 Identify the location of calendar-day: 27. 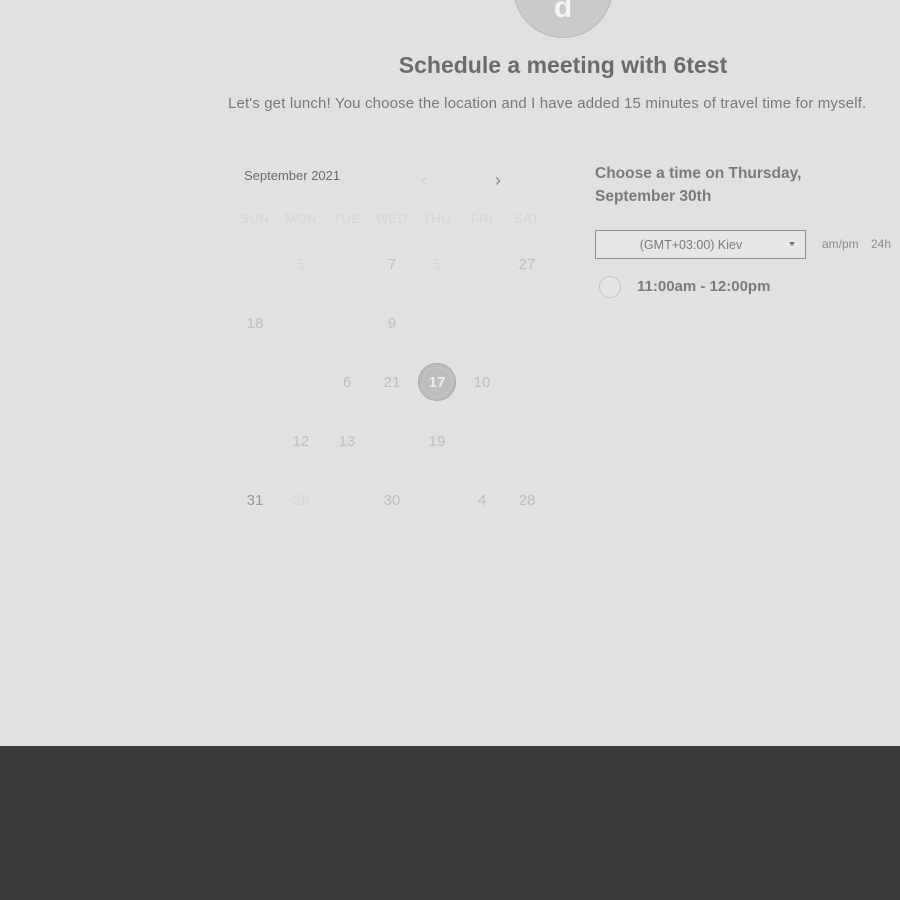
(527, 264).